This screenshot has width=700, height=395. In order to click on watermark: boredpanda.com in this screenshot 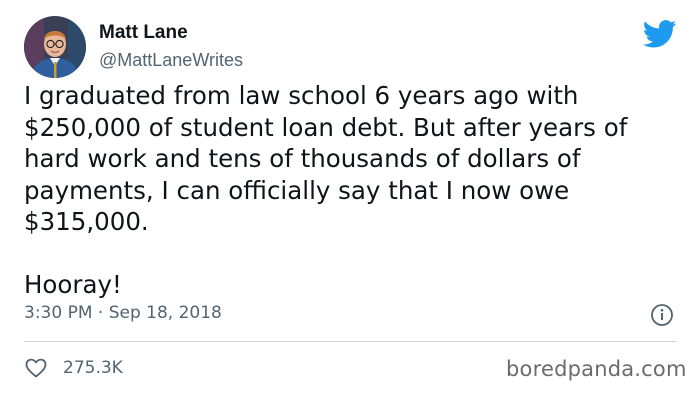, I will do `click(596, 369)`.